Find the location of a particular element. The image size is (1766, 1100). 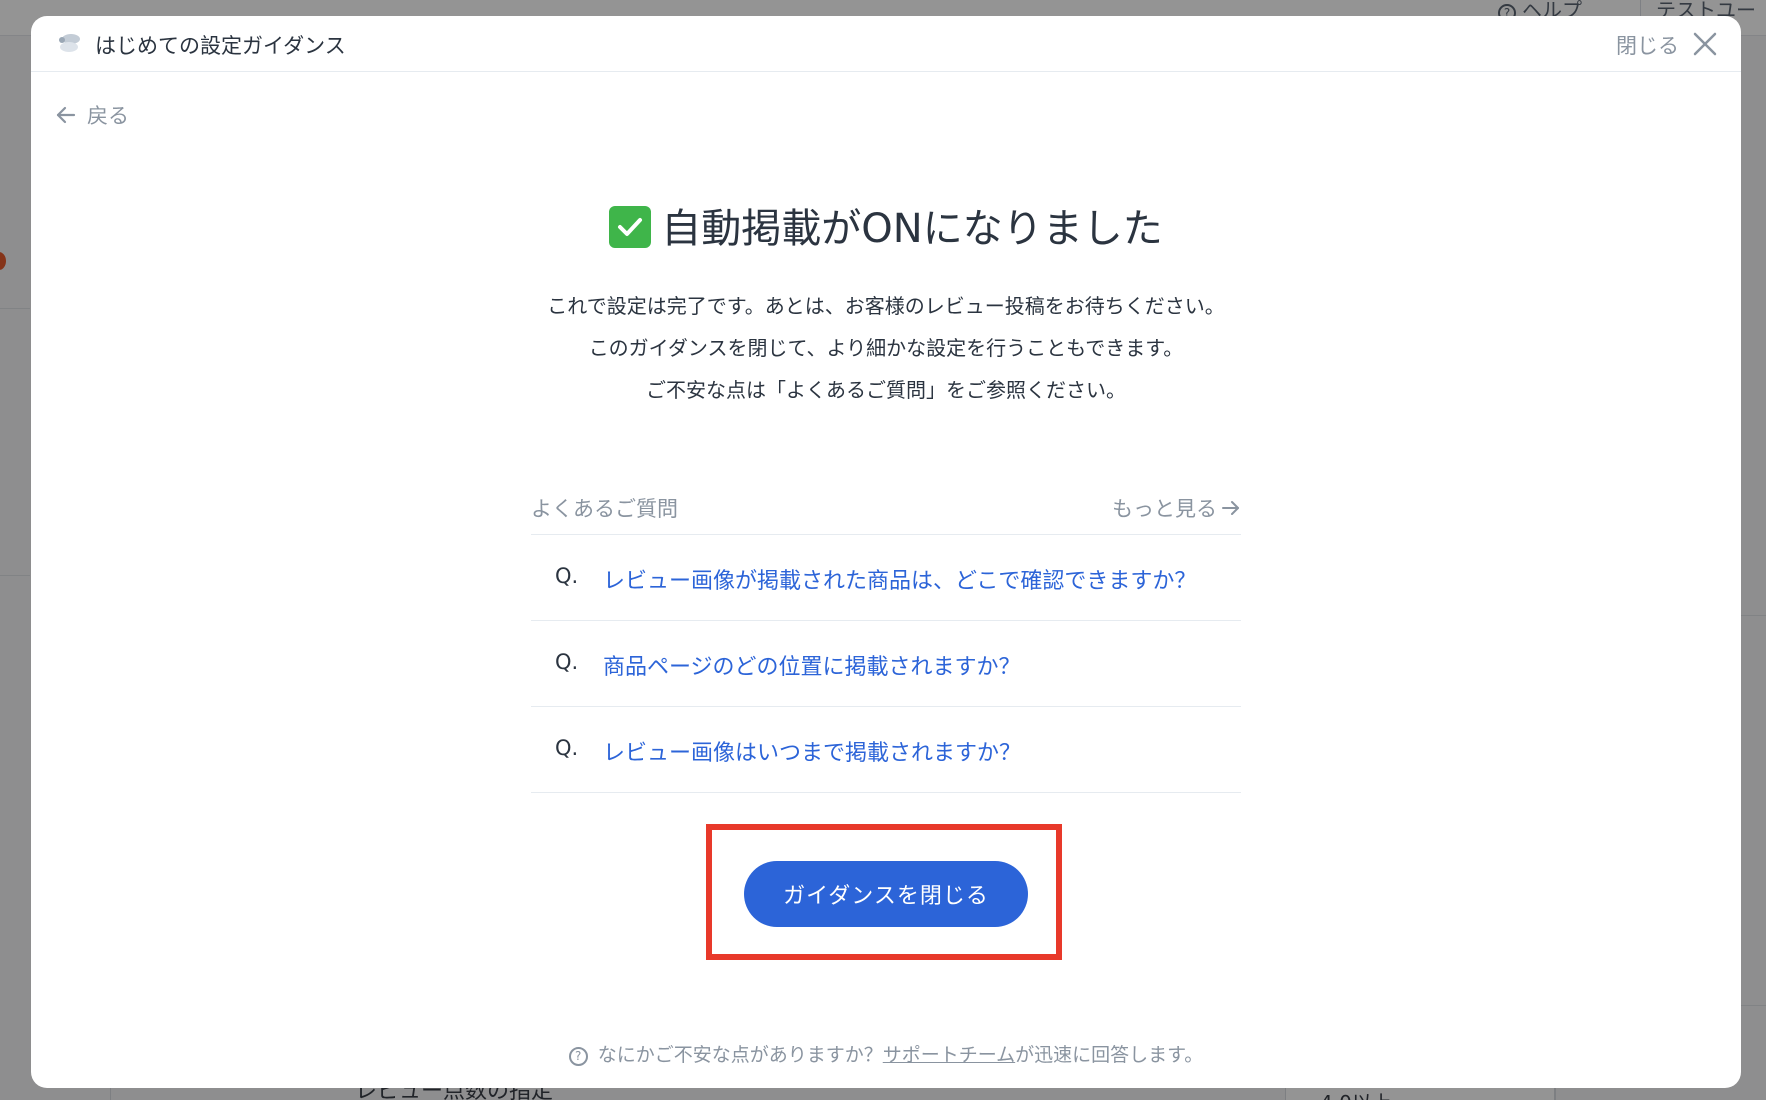

faq-more-link: もっと見る is located at coordinates (1176, 508).